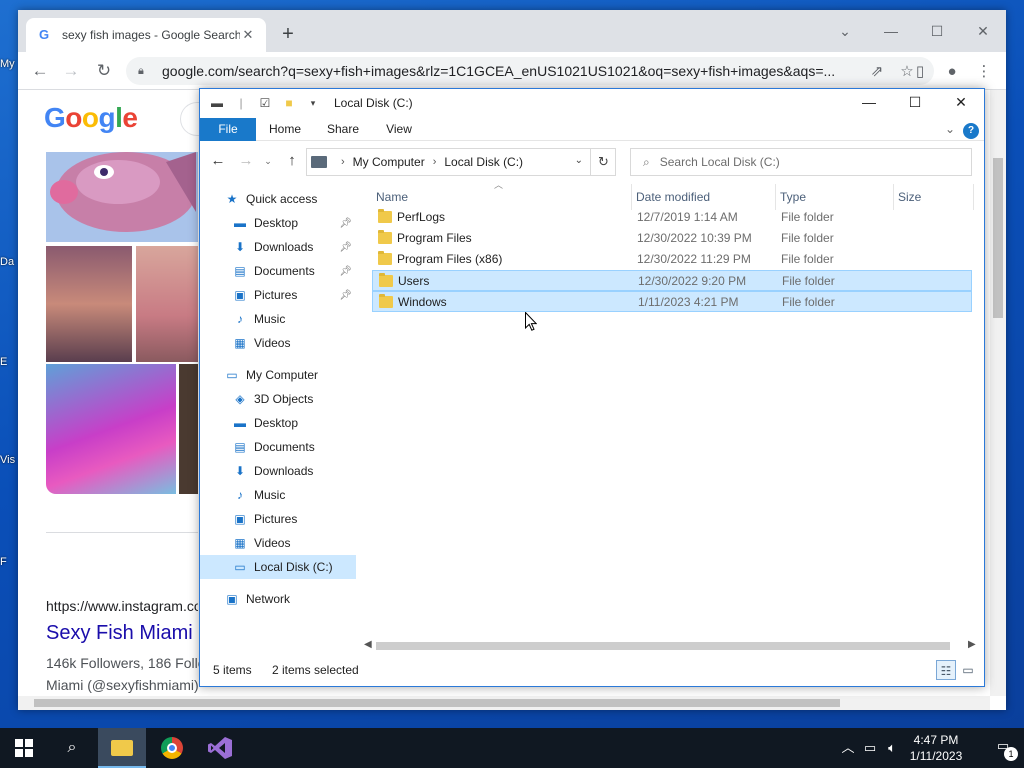  I want to click on new-folder-icon: ■, so click(289, 103).